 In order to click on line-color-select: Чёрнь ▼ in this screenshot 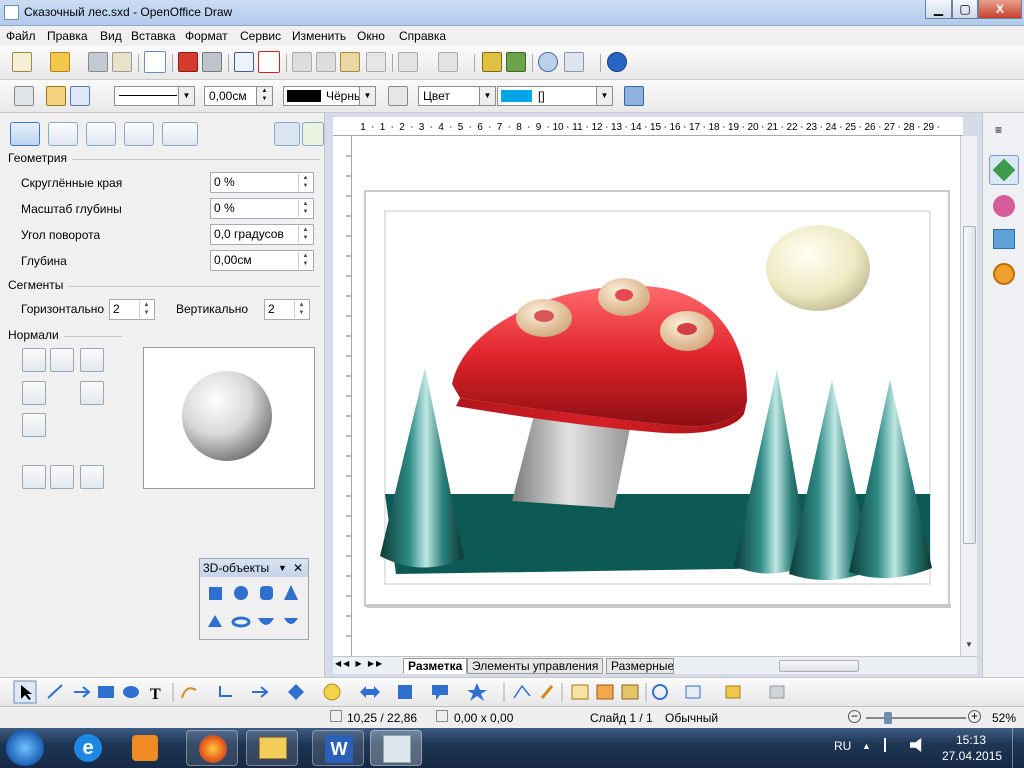, I will do `click(329, 96)`.